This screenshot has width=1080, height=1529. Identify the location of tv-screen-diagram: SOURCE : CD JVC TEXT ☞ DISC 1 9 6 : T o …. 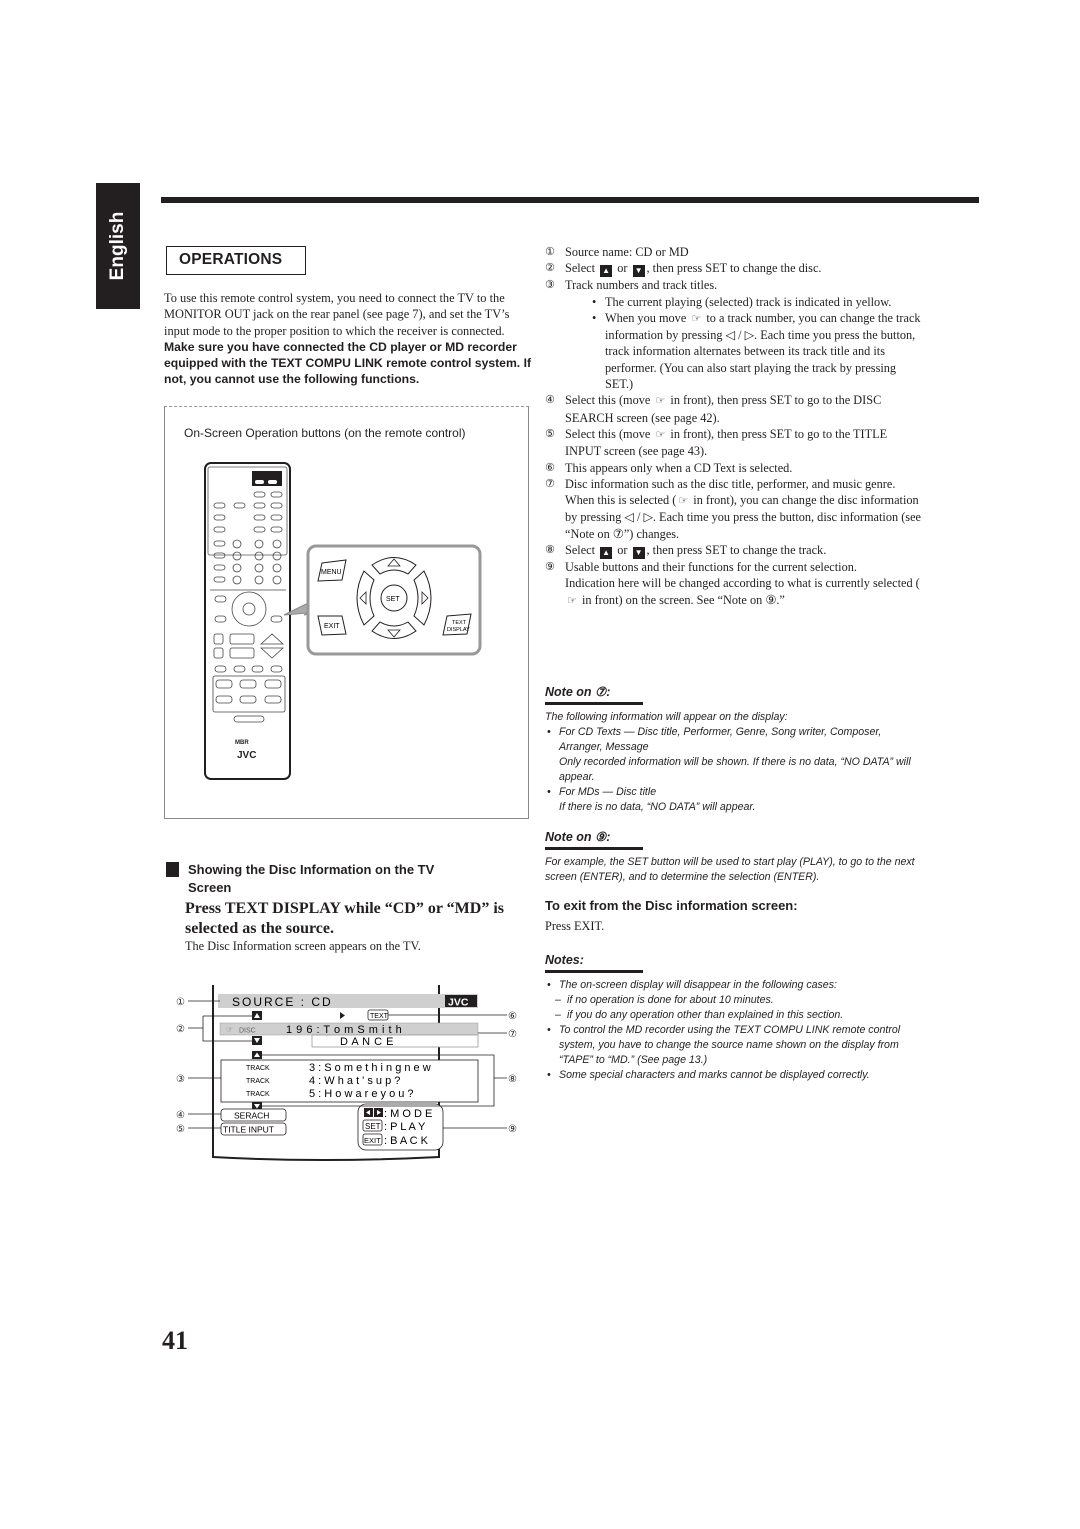
(346, 1073).